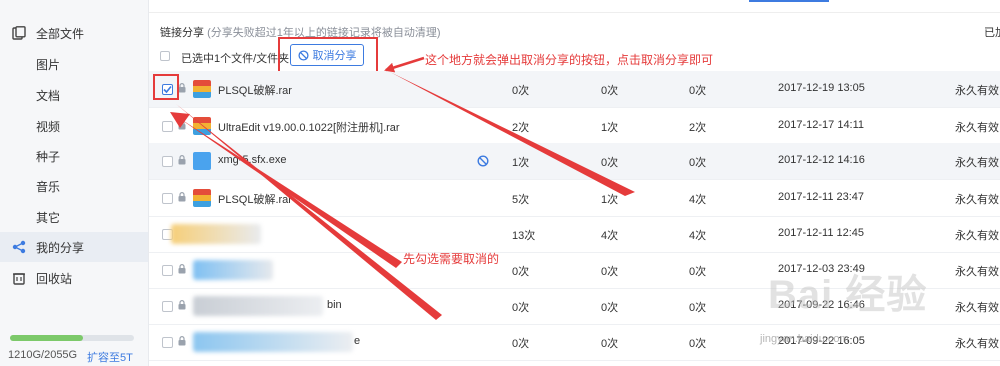  I want to click on file-name: xmg-5.sfx.exe, so click(252, 160).